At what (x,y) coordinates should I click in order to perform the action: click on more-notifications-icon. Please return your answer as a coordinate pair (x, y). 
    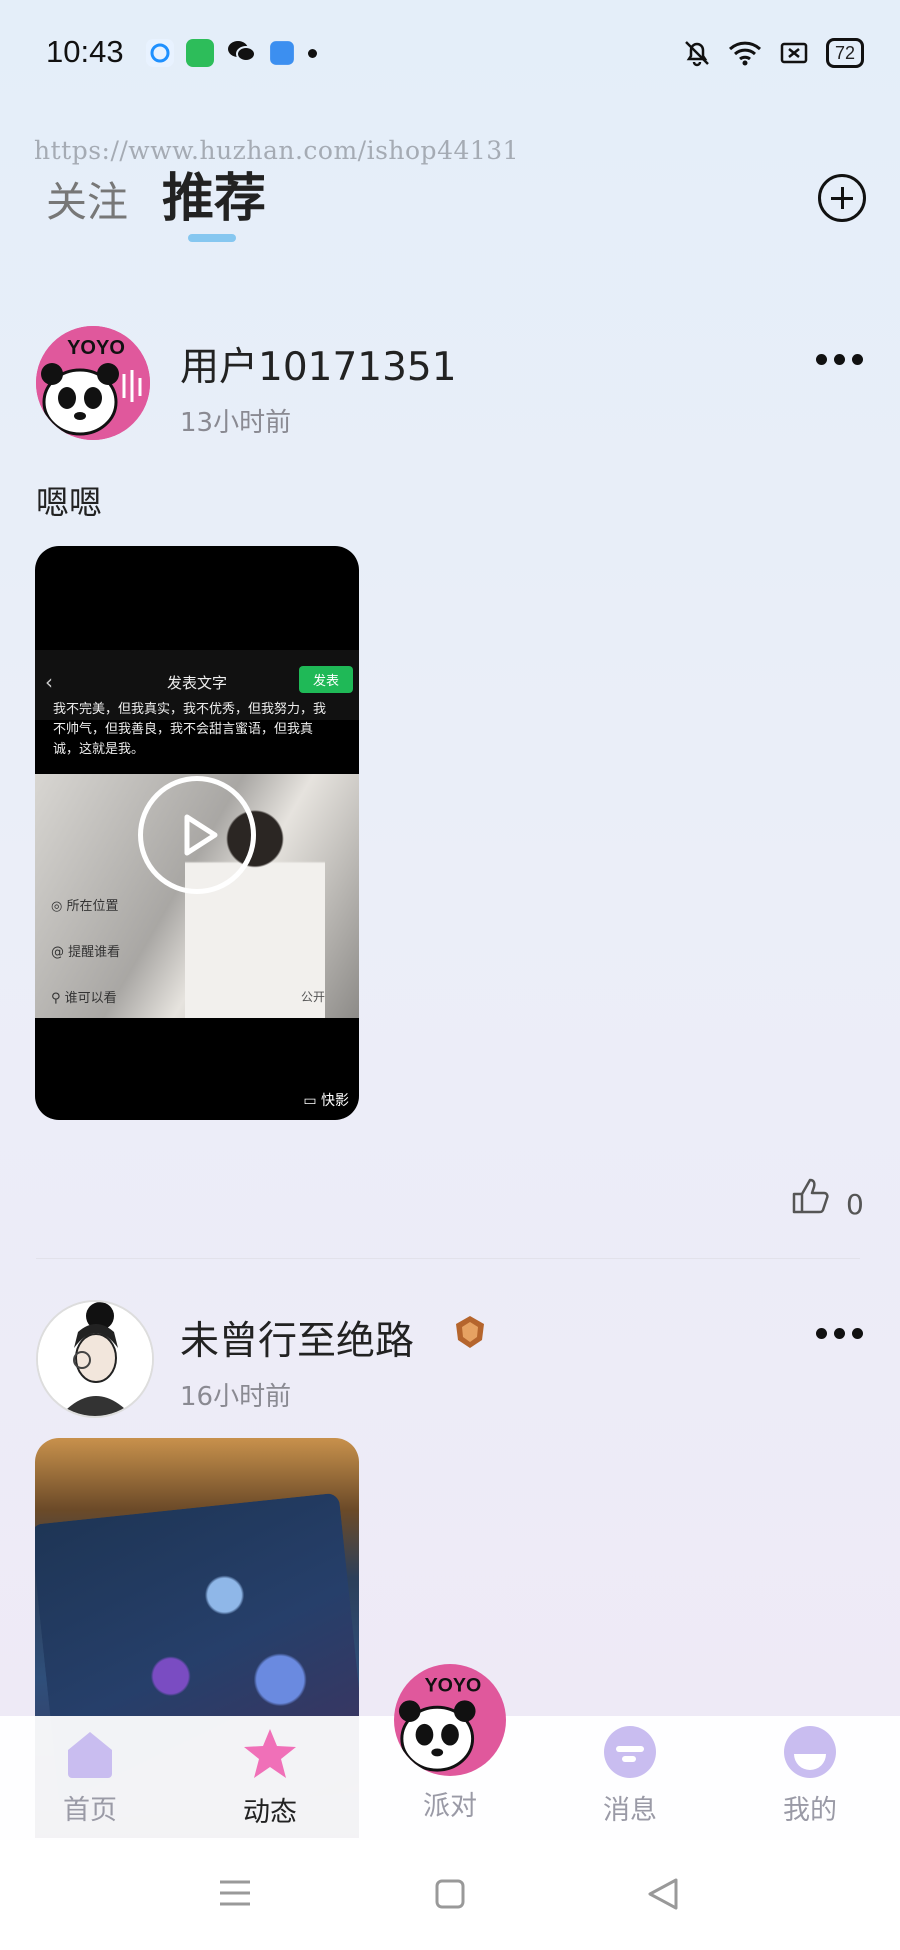
    Looking at the image, I should click on (312, 53).